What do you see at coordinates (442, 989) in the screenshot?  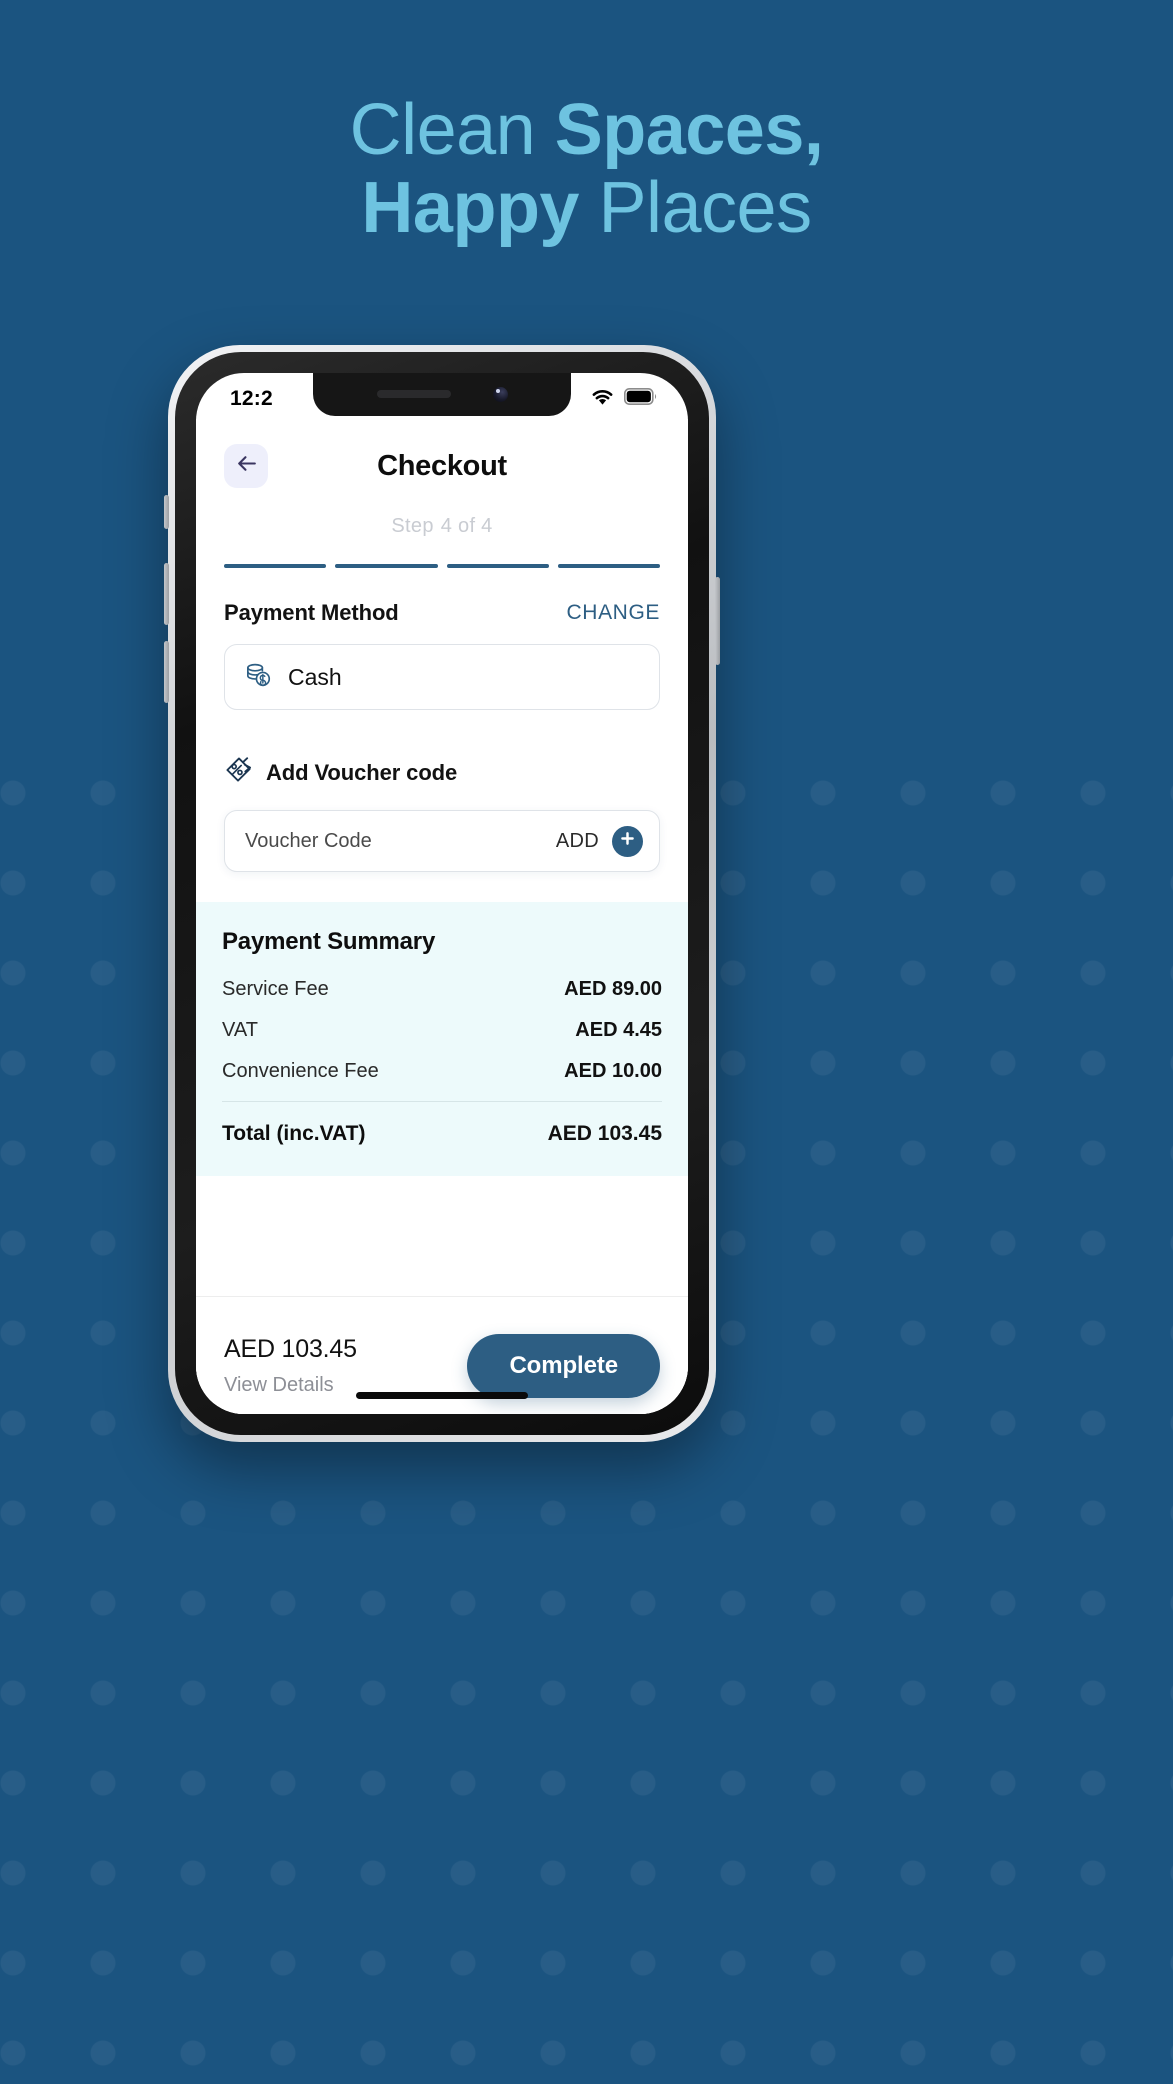 I see `summary-row: Service Fee AED 89.00` at bounding box center [442, 989].